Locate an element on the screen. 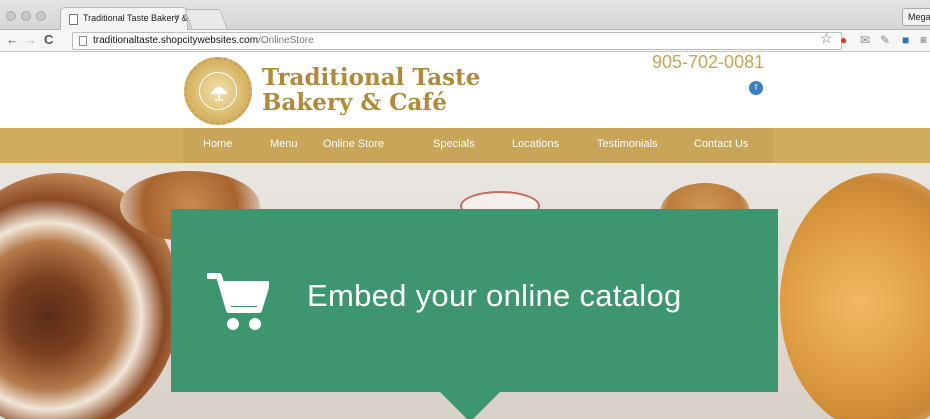 Image resolution: width=930 pixels, height=419 pixels. cart-icon is located at coordinates (238, 301).